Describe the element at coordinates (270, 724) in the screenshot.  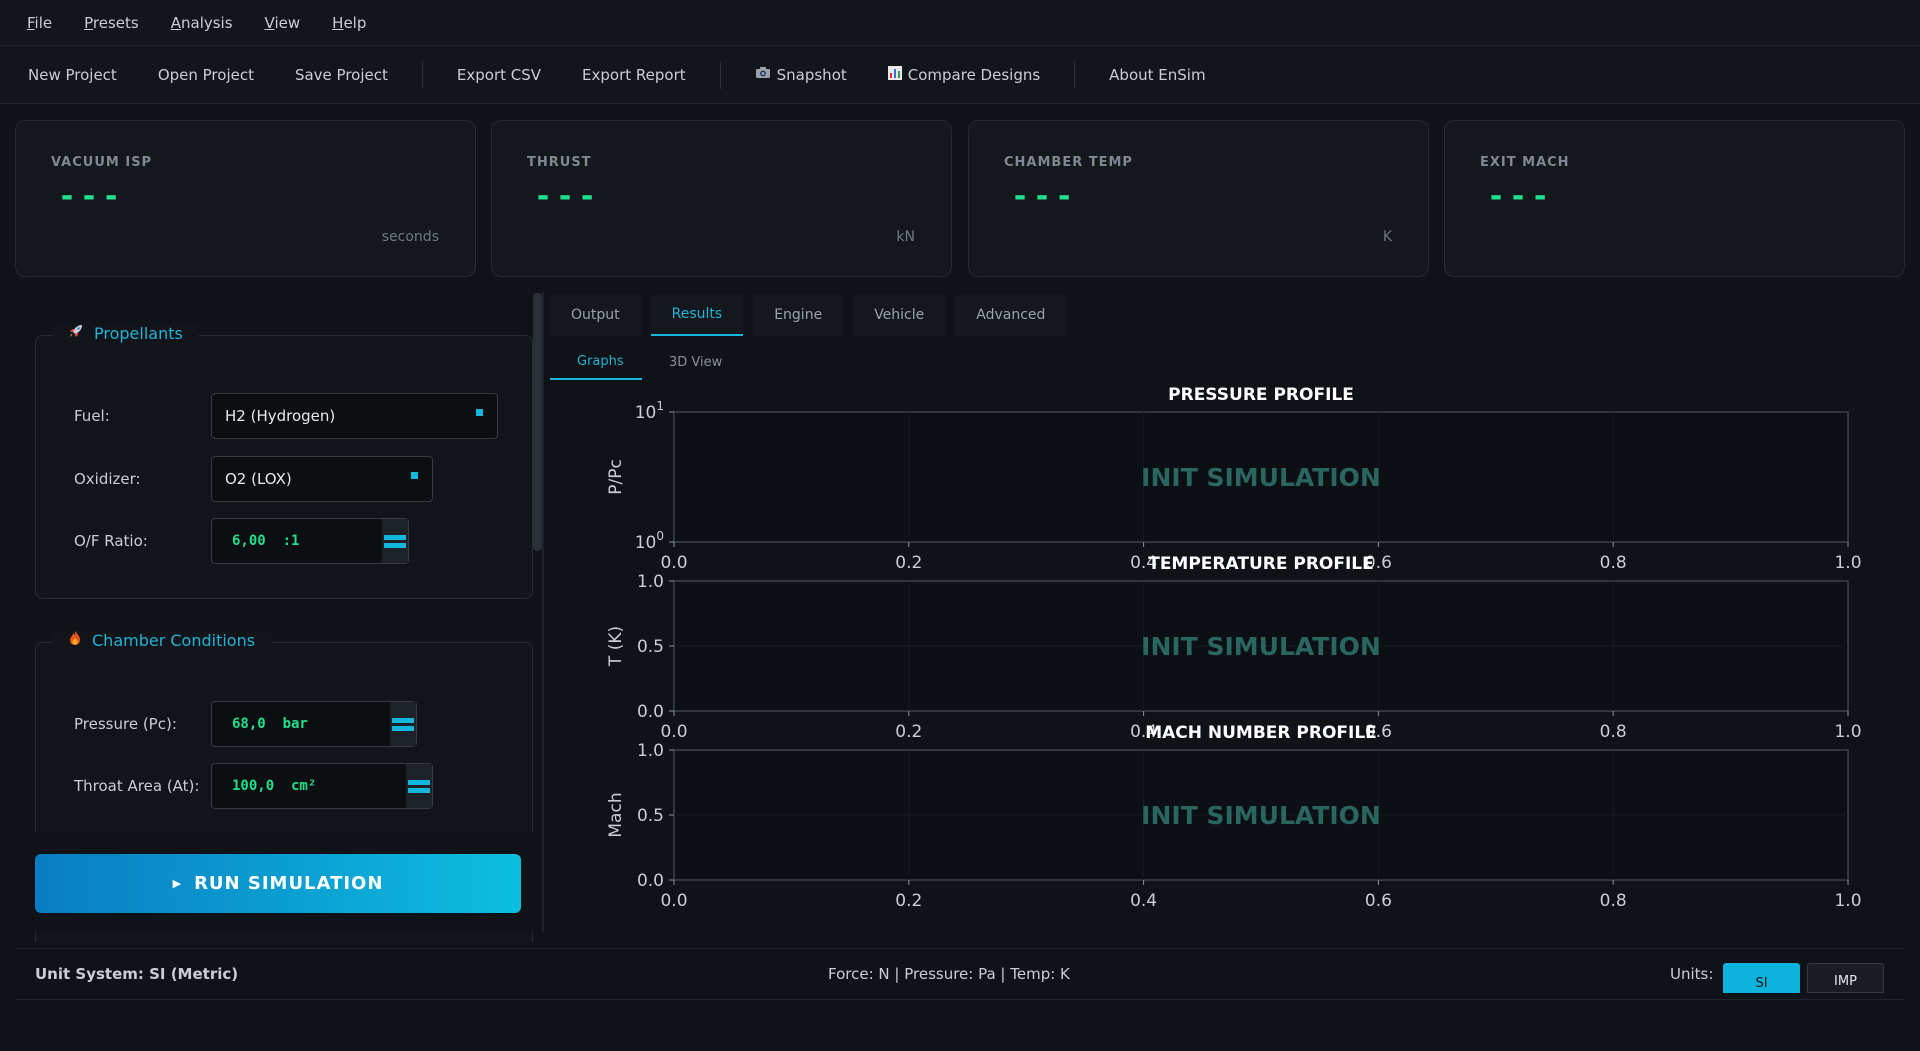
I see `pressure-value: 68,0 bar` at that location.